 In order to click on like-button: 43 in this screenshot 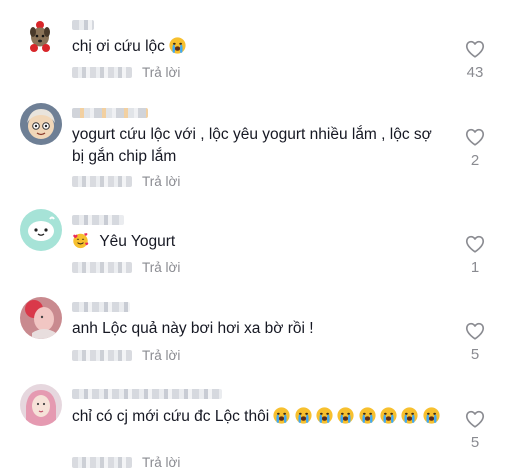, I will do `click(475, 59)`.